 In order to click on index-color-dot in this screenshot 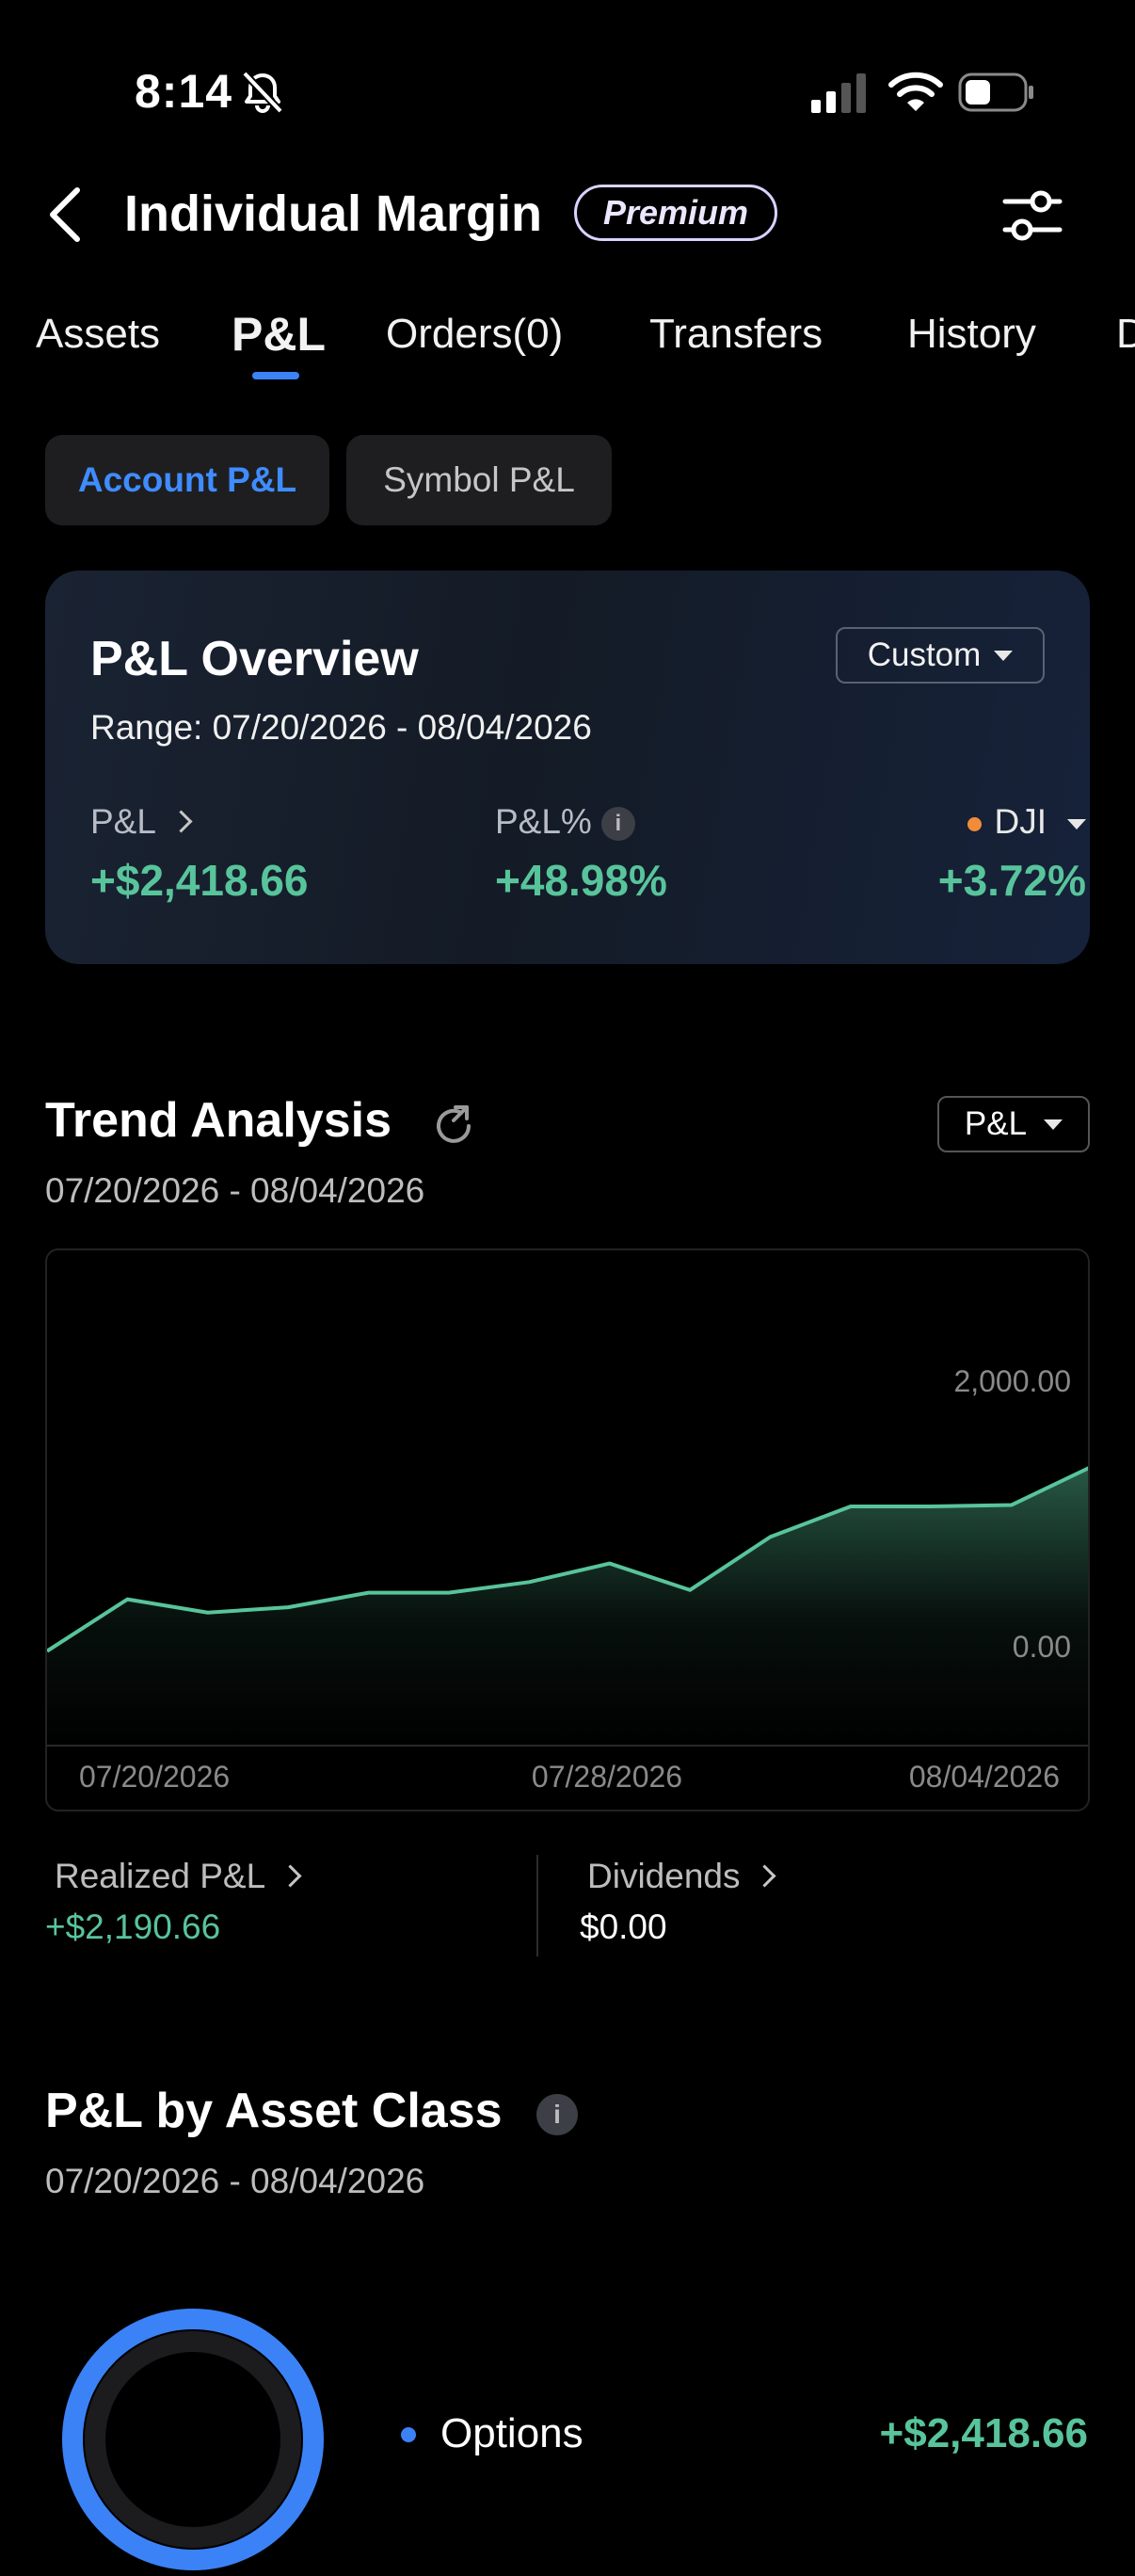, I will do `click(974, 823)`.